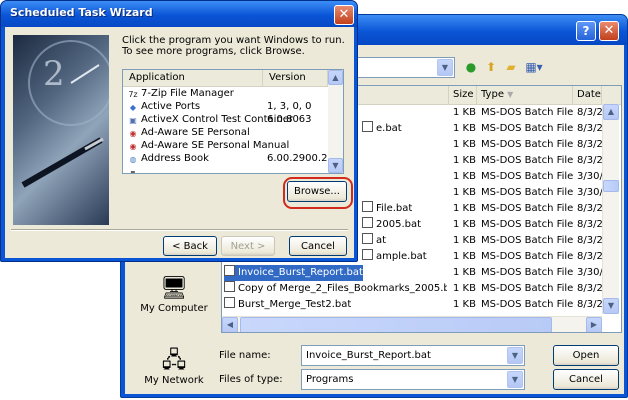 The height and width of the screenshot is (400, 628). Describe the element at coordinates (586, 355) in the screenshot. I see `open-button: Open` at that location.